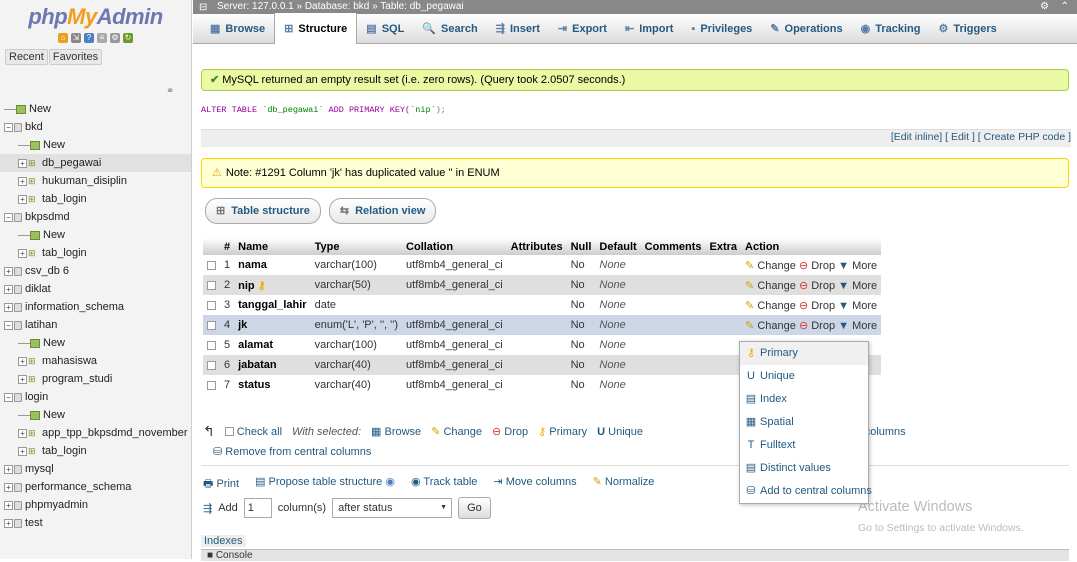  I want to click on go-button: Go, so click(474, 508).